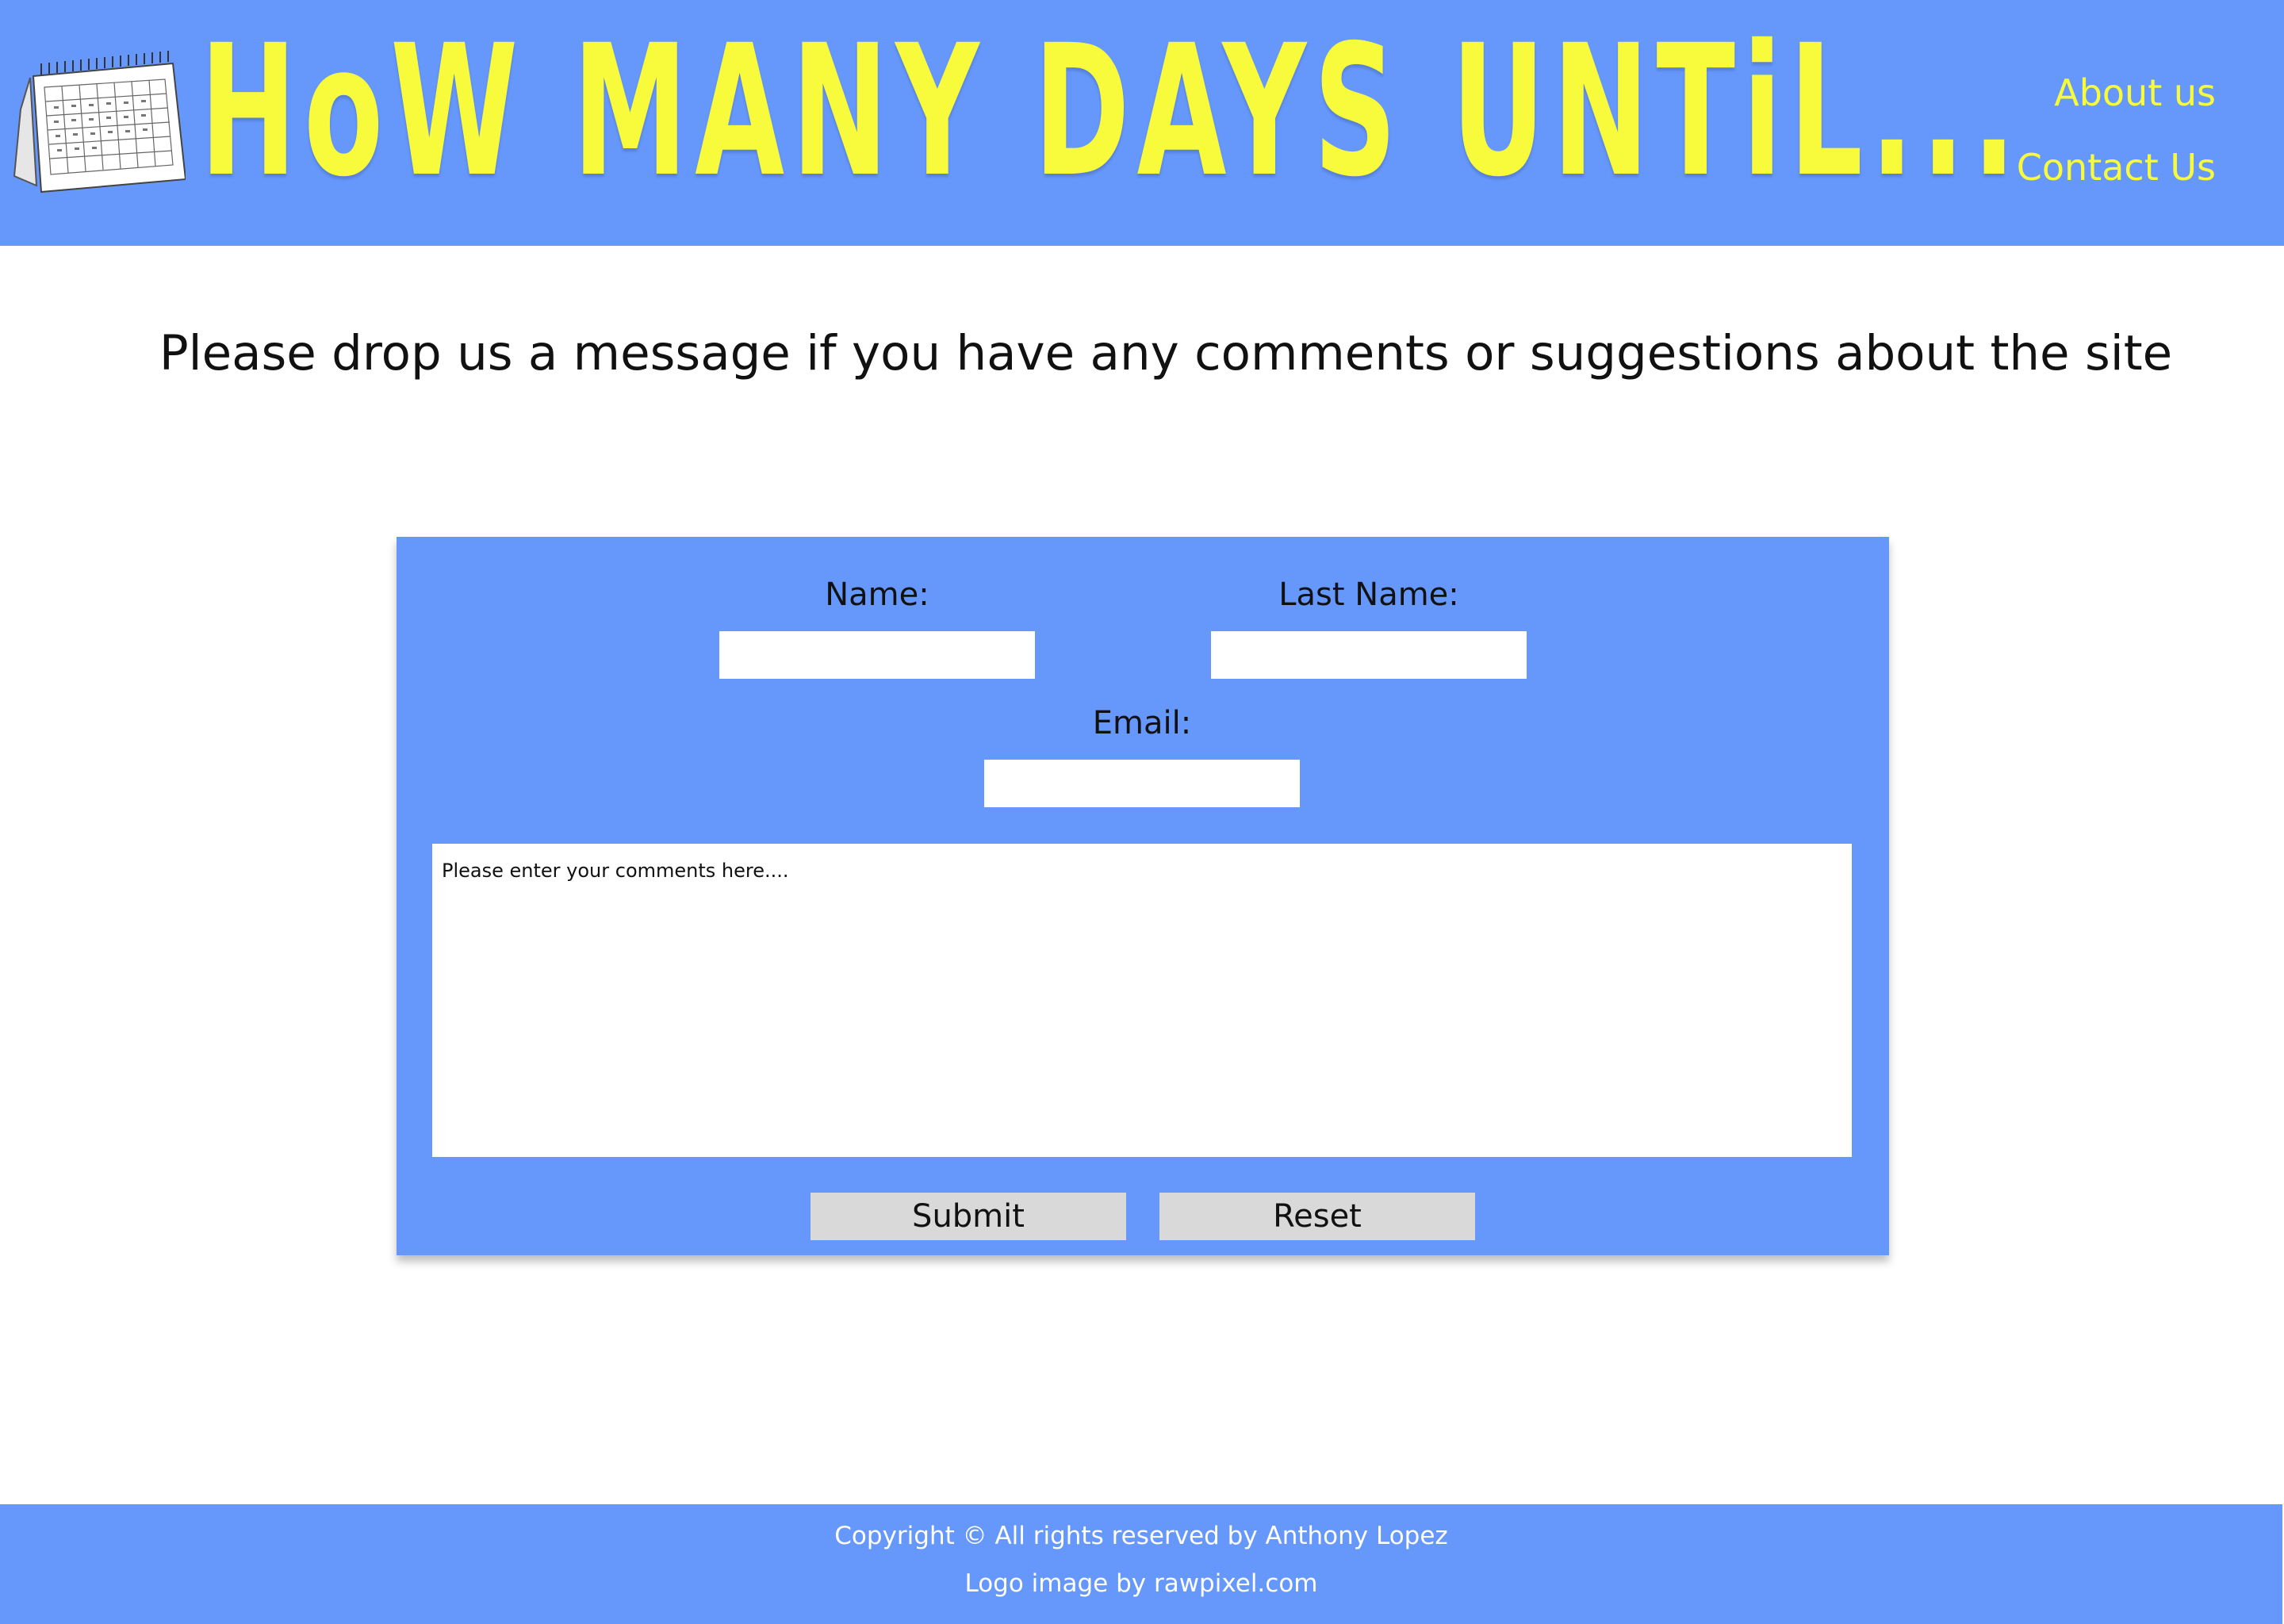  I want to click on main-nav: About us Contact Us, so click(2116, 130).